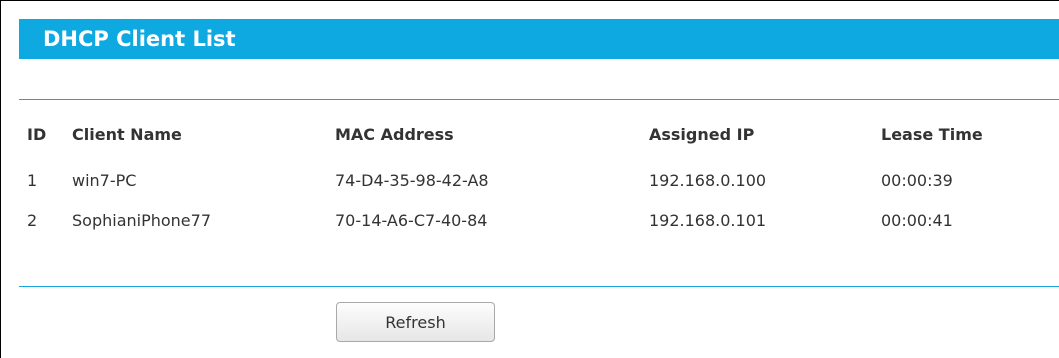 This screenshot has height=358, width=1059. What do you see at coordinates (708, 220) in the screenshot?
I see `row-2-assigned-ip: 192.168.0.101` at bounding box center [708, 220].